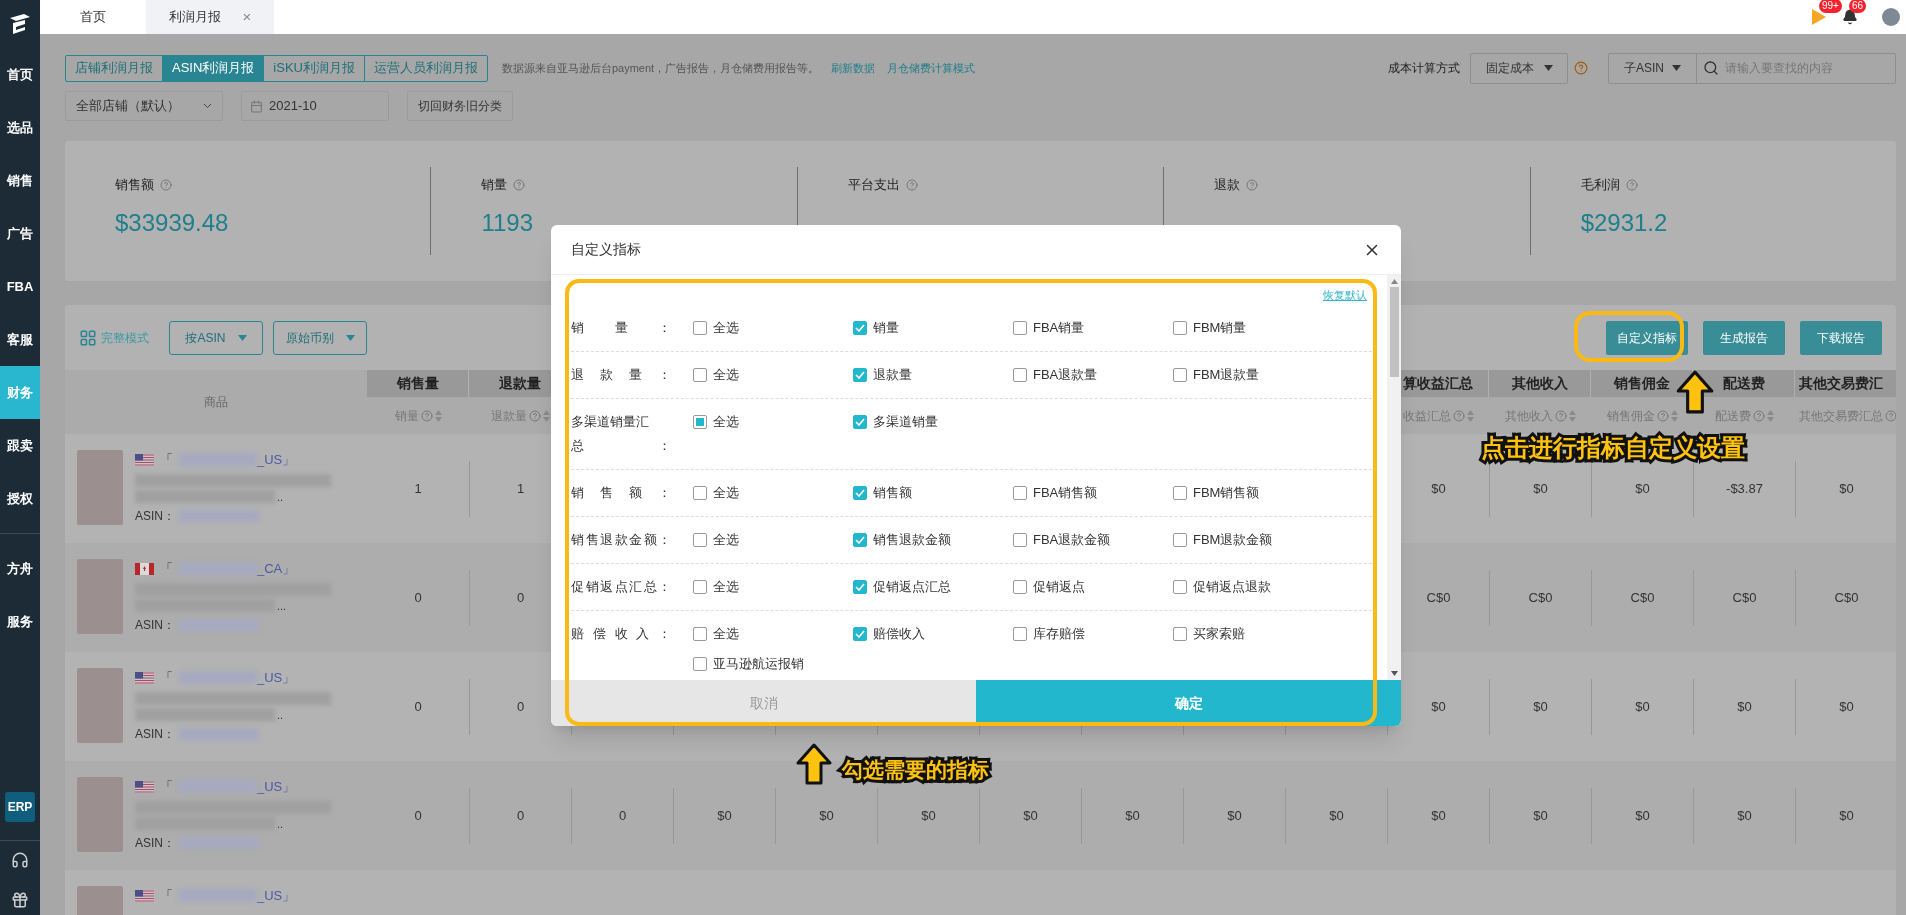  I want to click on sidebar-item: 选品, so click(20, 127).